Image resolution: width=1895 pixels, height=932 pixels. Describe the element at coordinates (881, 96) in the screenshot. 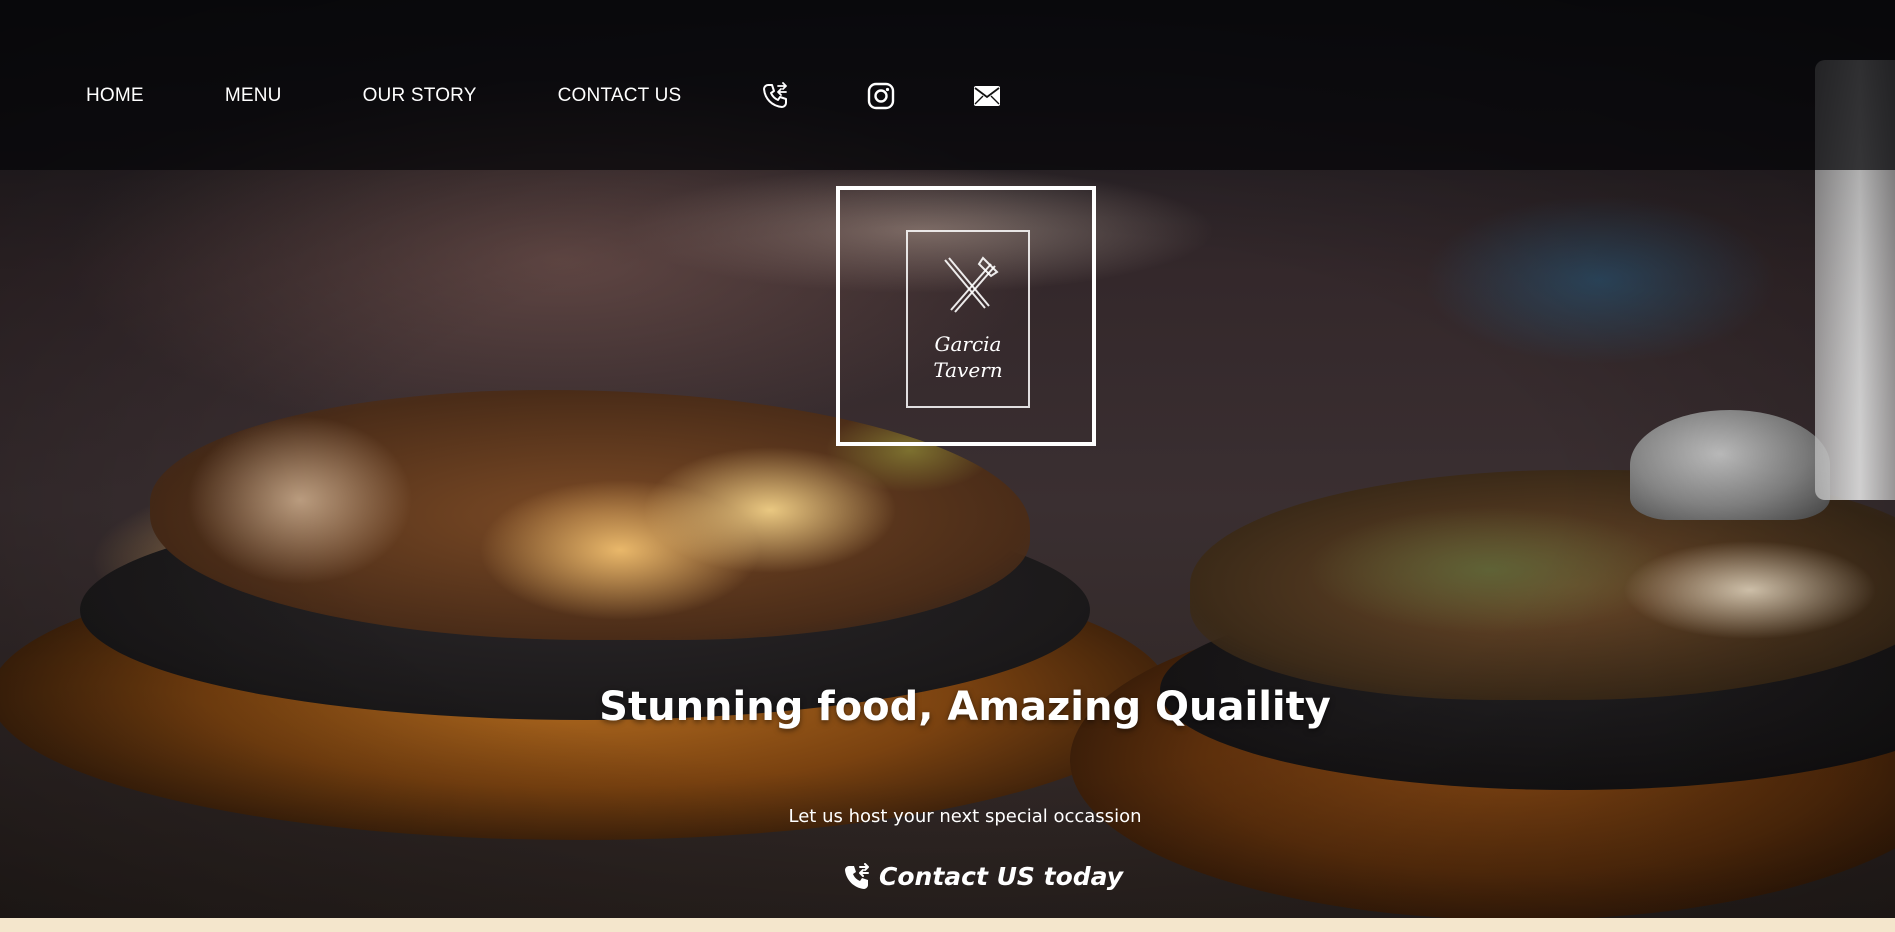

I see `instagram-icon` at that location.